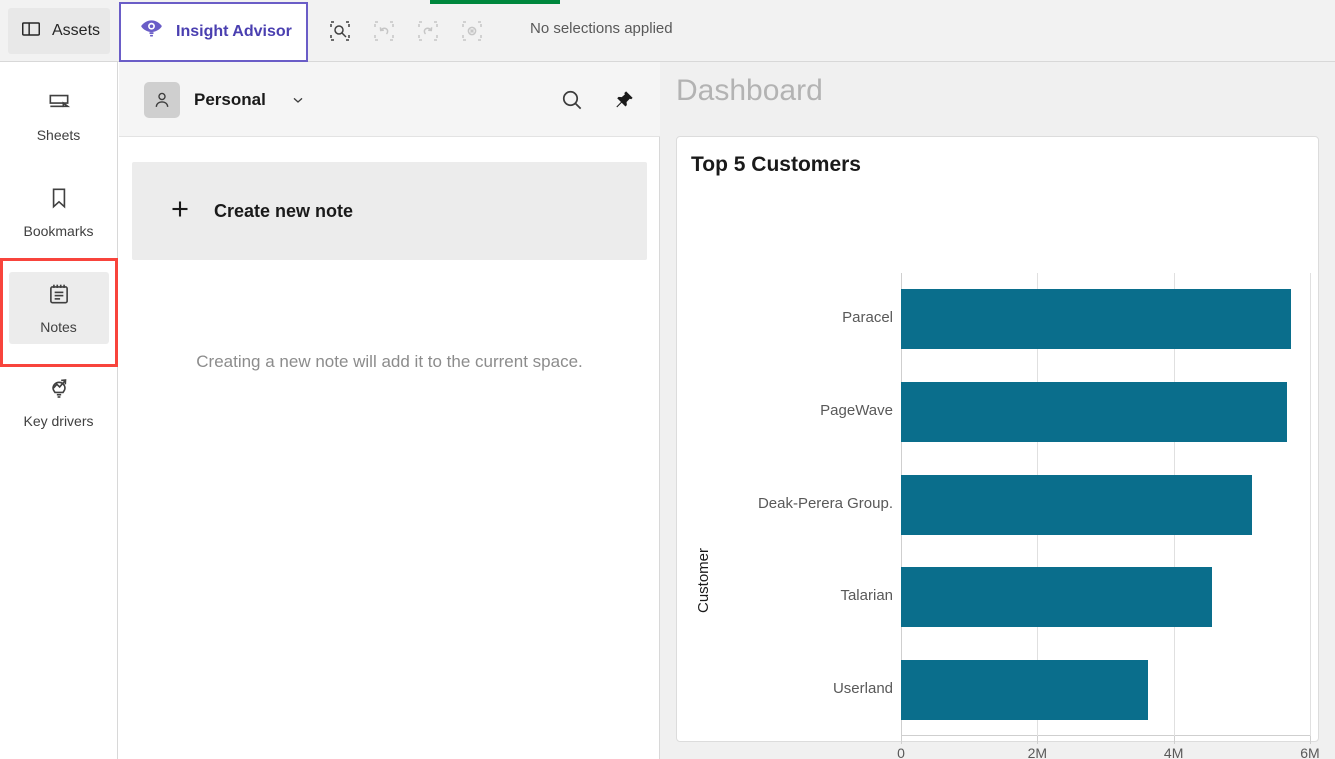 The image size is (1335, 759). Describe the element at coordinates (59, 296) in the screenshot. I see `notes-icon` at that location.